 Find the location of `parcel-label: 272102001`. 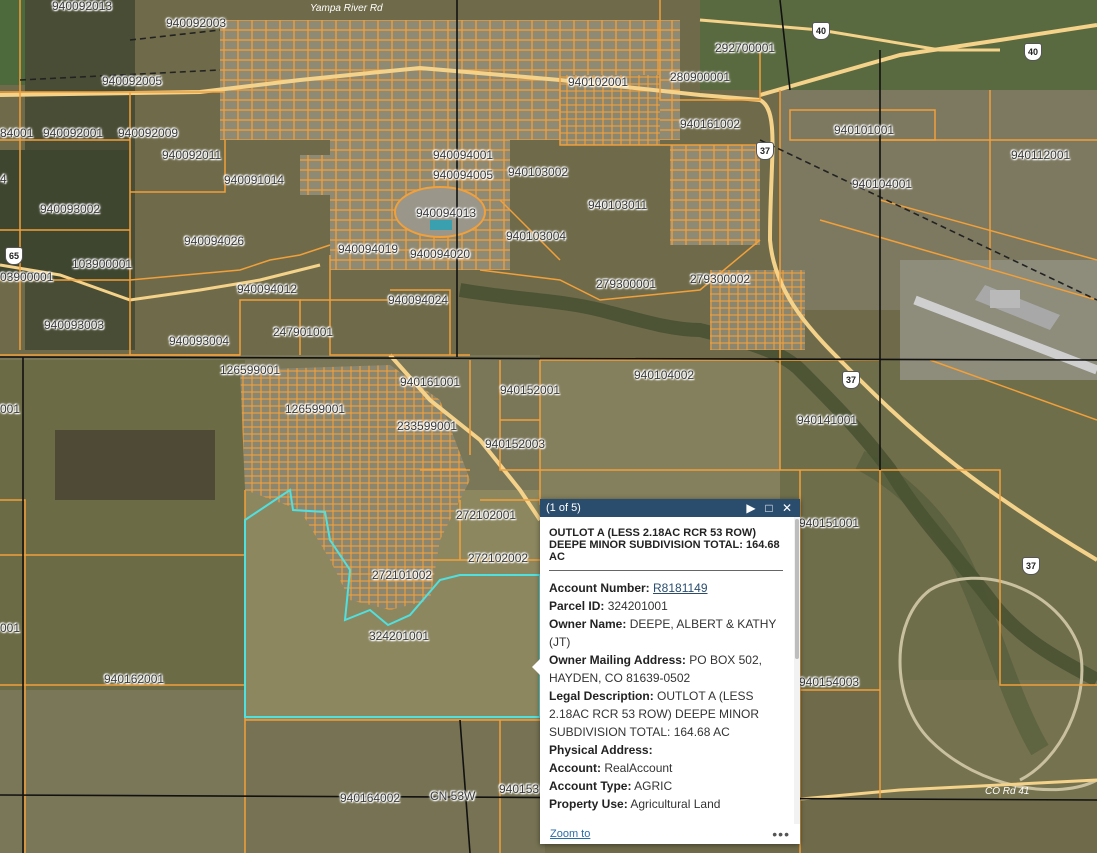

parcel-label: 272102001 is located at coordinates (486, 515).